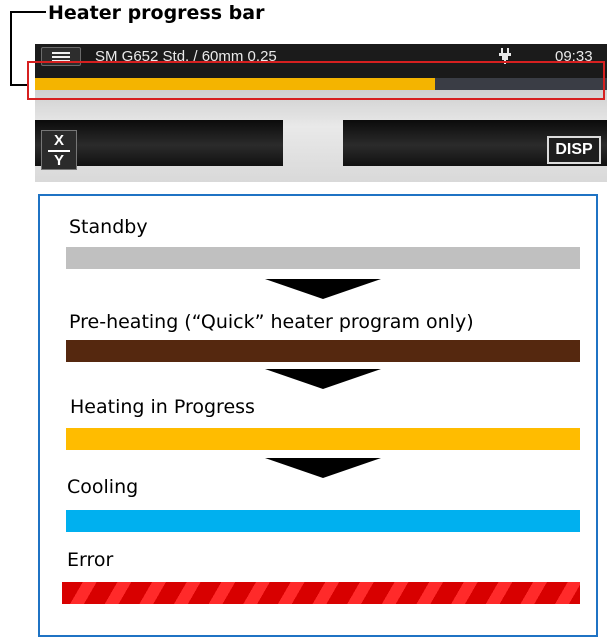  What do you see at coordinates (11, 48) in the screenshot?
I see `callout-leader-vertical` at bounding box center [11, 48].